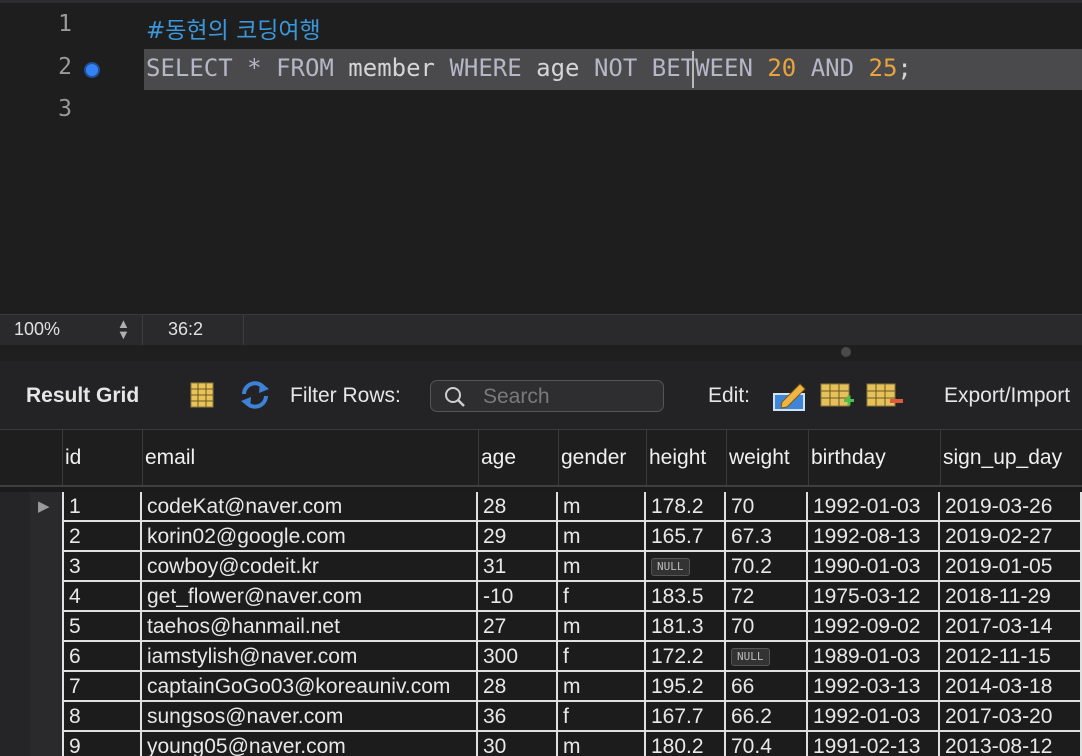  What do you see at coordinates (874, 457) in the screenshot?
I see `column-header-birthday: birthday` at bounding box center [874, 457].